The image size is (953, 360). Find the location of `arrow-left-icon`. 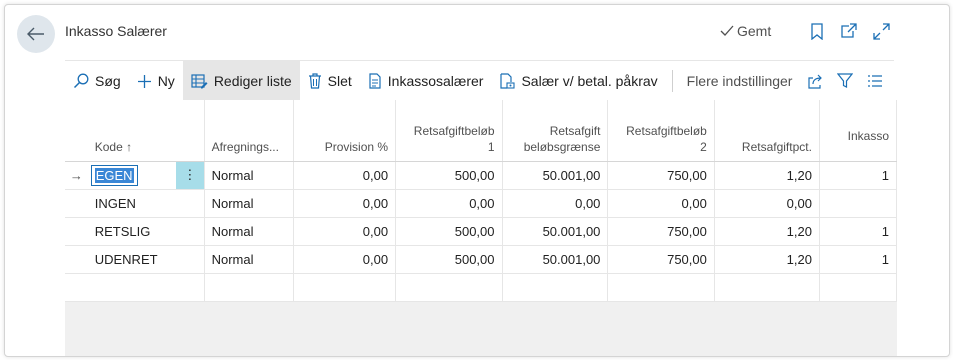

arrow-left-icon is located at coordinates (35, 34).